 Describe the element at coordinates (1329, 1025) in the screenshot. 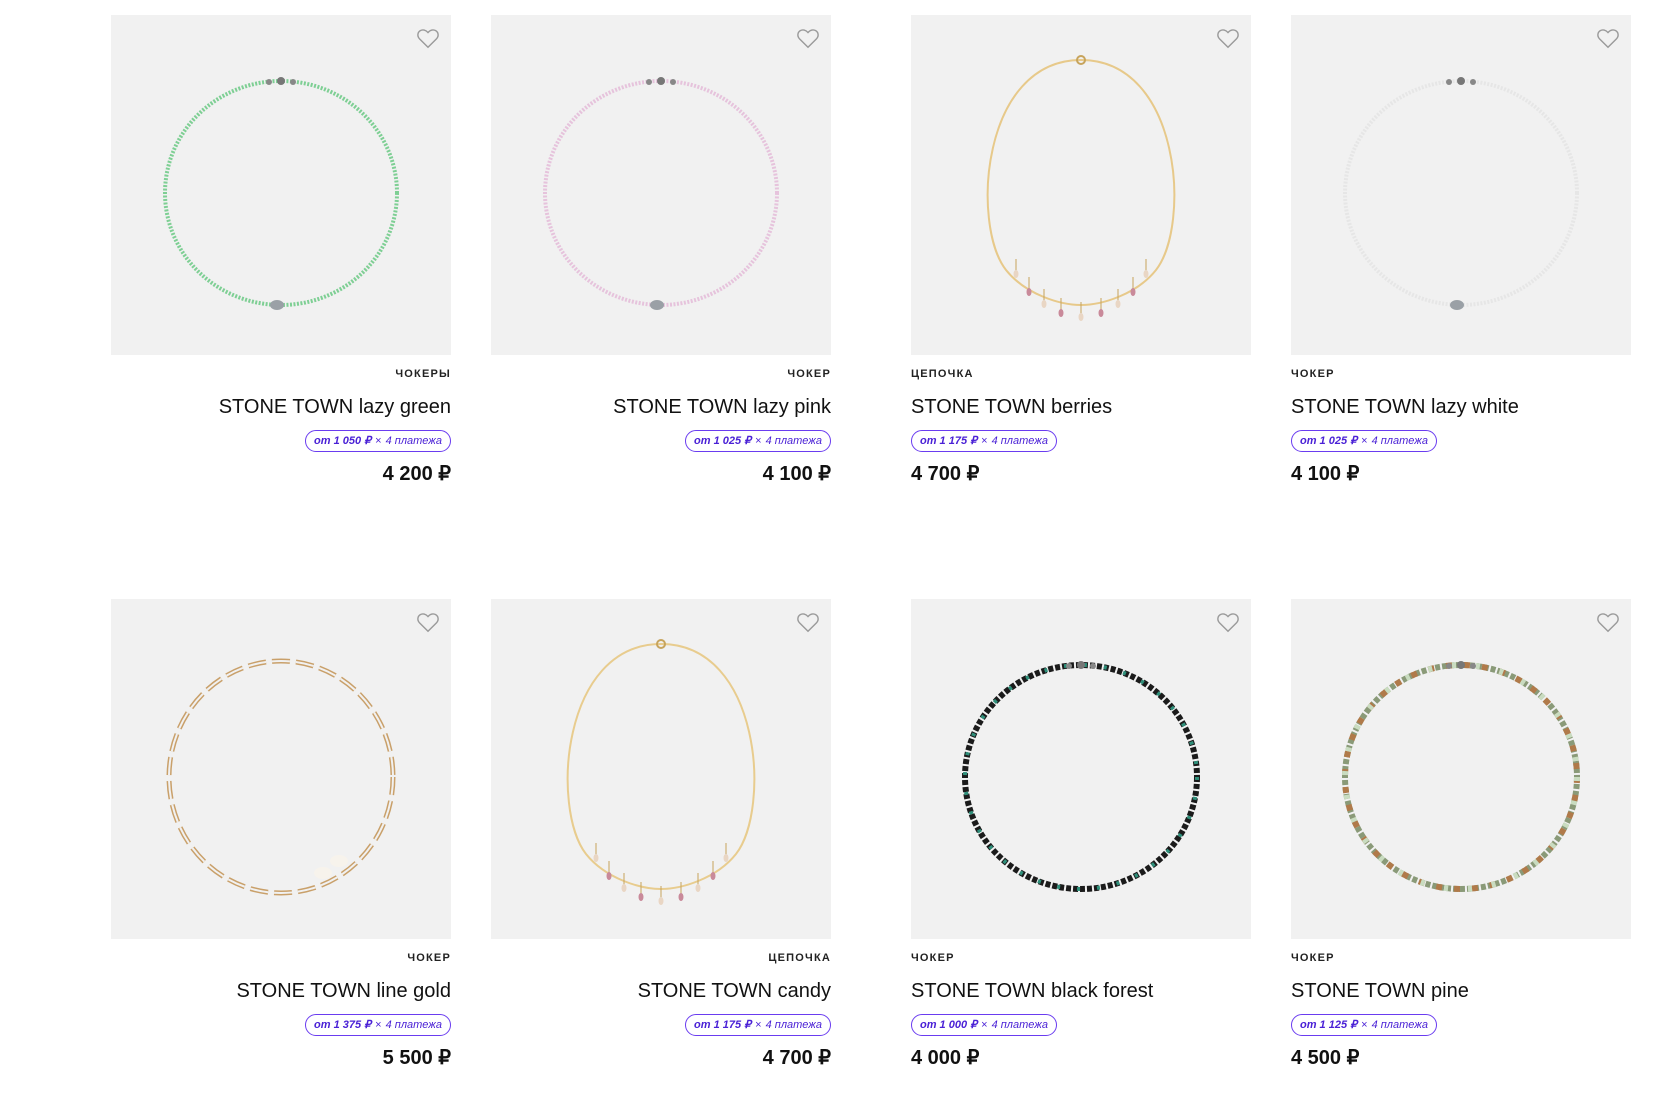

I see `installment-amount: от 1 125 ₽` at that location.